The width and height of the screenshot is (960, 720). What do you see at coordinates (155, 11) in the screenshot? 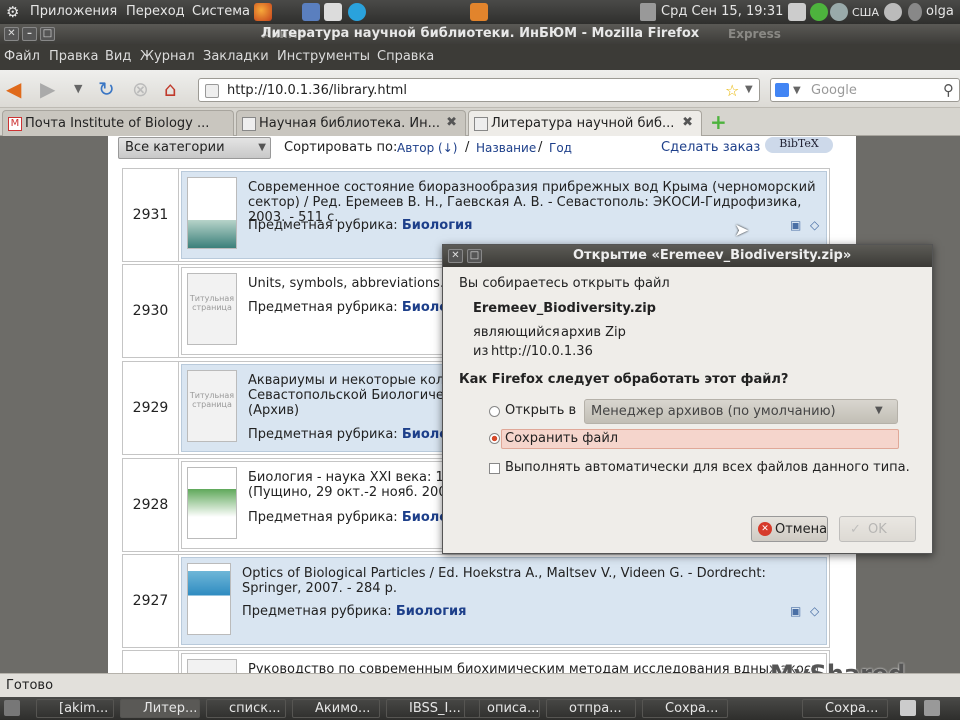
I see `menu-places: Переход` at bounding box center [155, 11].